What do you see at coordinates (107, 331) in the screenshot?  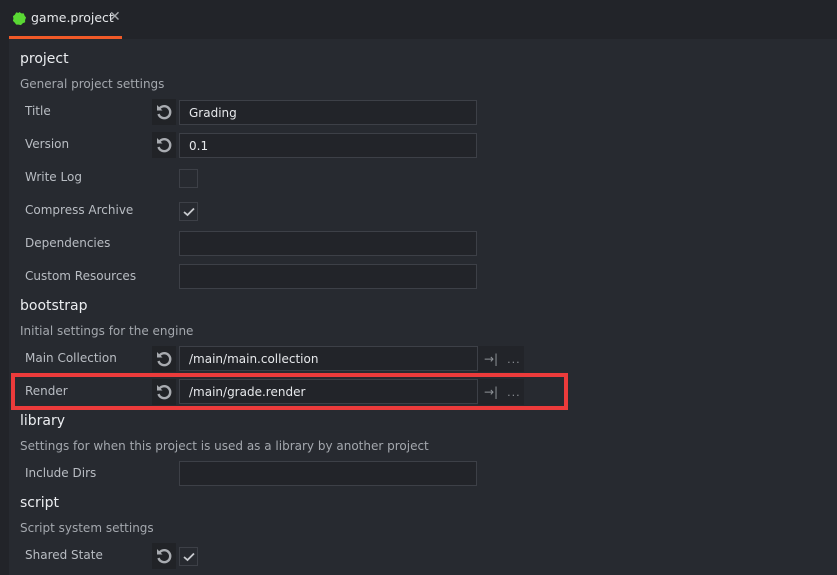 I see `section-desc-bootstrap: Initial settings for the engine` at bounding box center [107, 331].